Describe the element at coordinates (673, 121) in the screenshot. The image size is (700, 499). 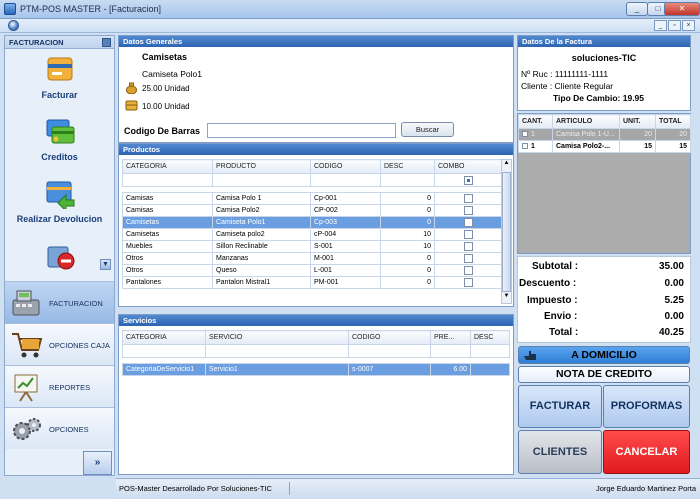
I see `col-total: TOTAL` at that location.